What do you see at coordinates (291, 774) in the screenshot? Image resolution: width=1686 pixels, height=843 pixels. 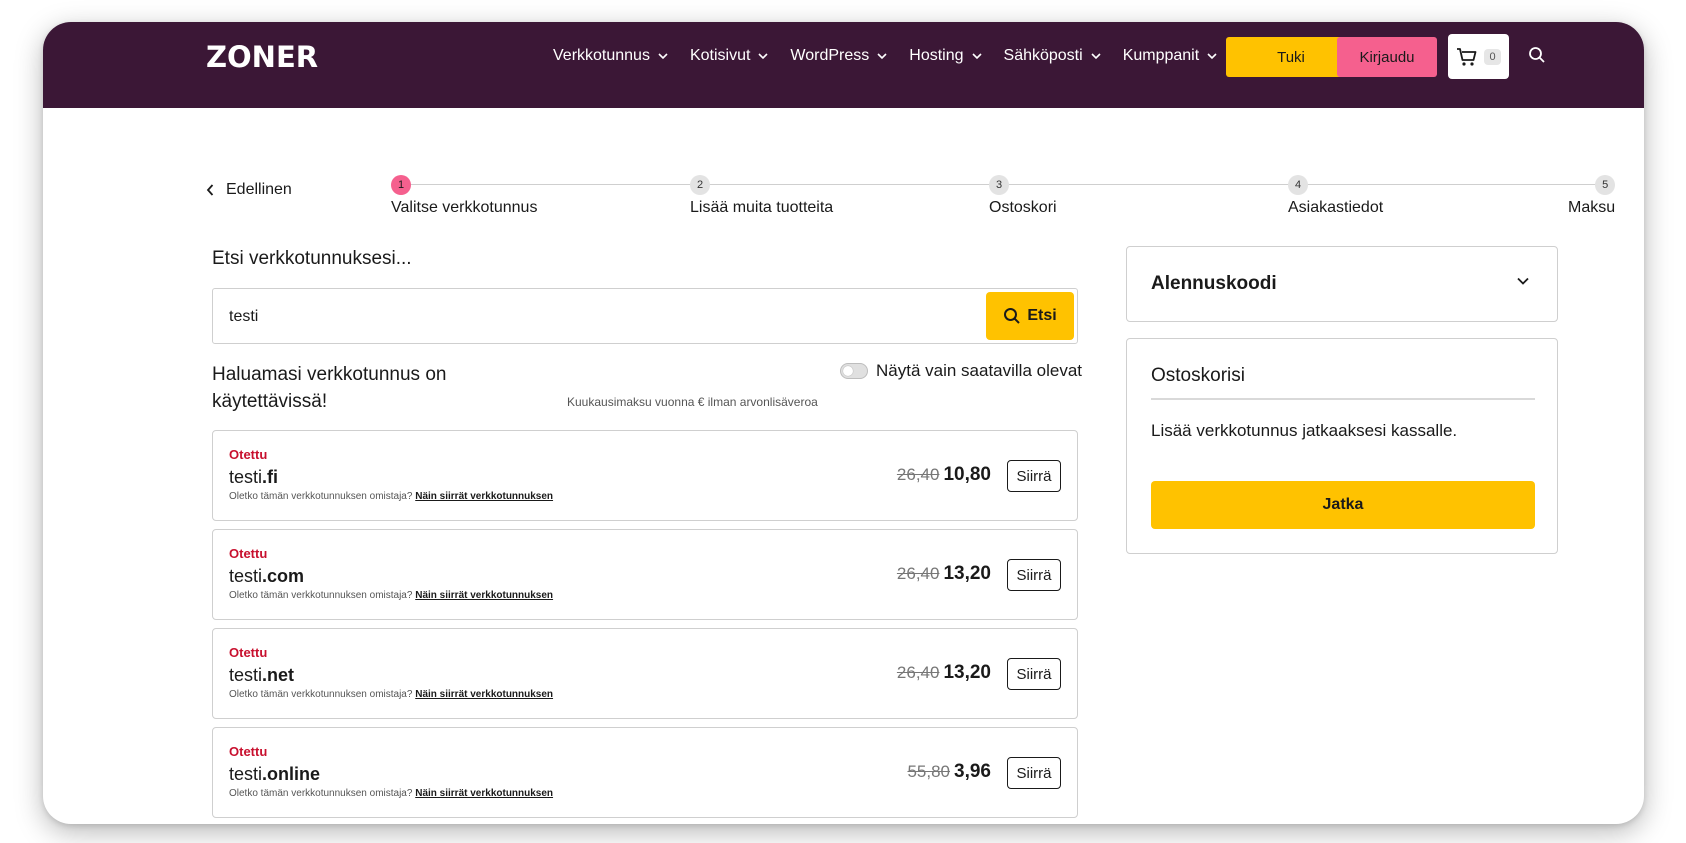 I see `domain-tld: .online` at bounding box center [291, 774].